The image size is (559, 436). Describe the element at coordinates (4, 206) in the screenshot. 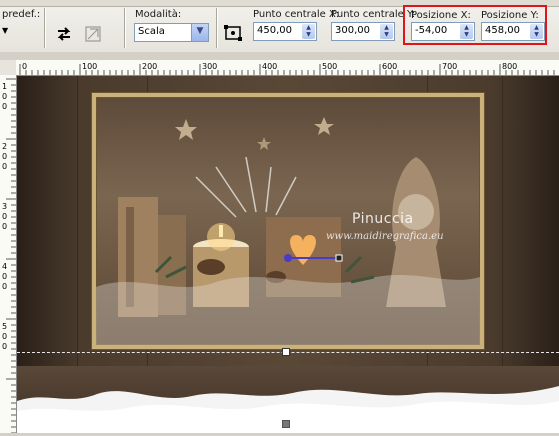

I see `ruler-label: 3` at that location.